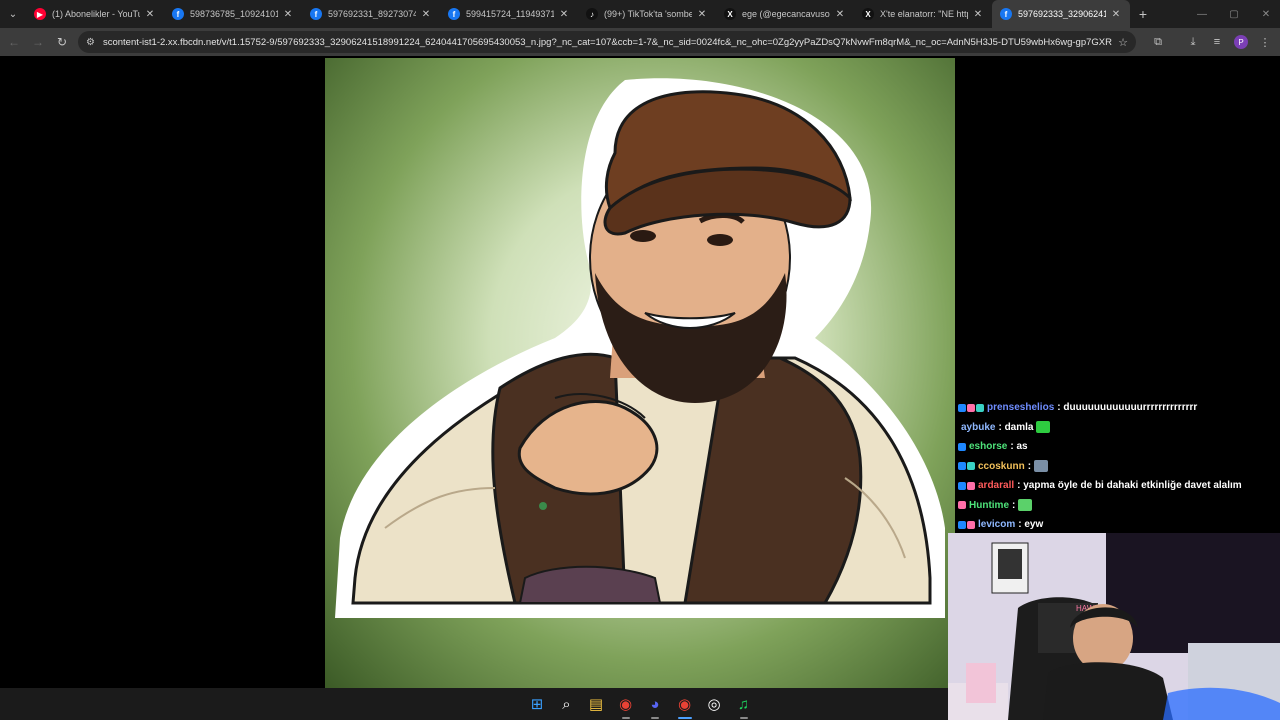 The height and width of the screenshot is (720, 1280). I want to click on browser-tab: ♪ (99+) TikTok'ta 'somber5 ✕, so click(647, 14).